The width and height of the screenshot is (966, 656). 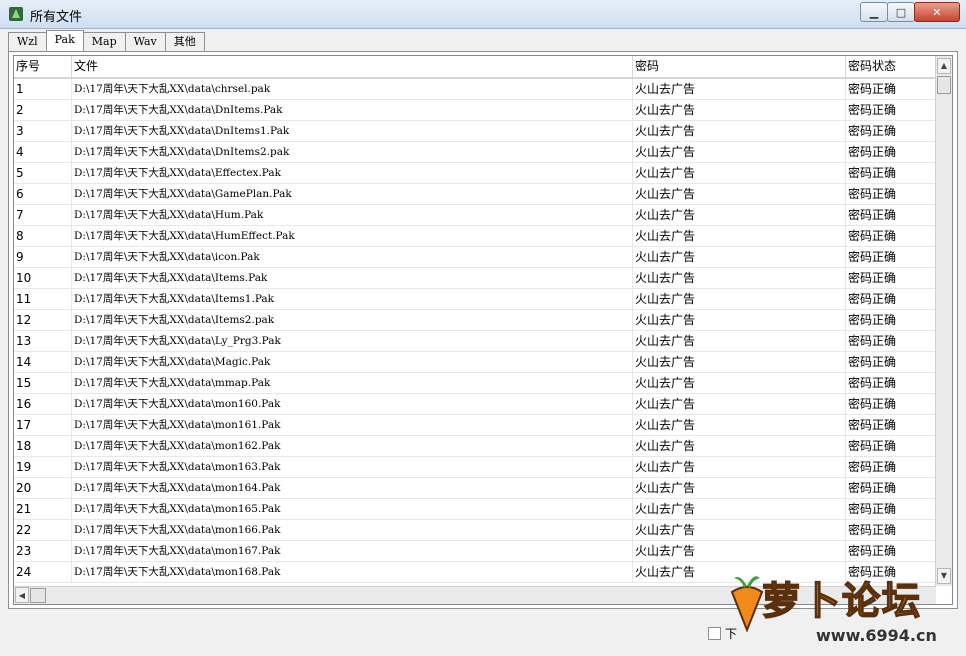 I want to click on row-file-path: D:\17周年\天下大乱XX\data\Items2.pak, so click(x=352, y=320).